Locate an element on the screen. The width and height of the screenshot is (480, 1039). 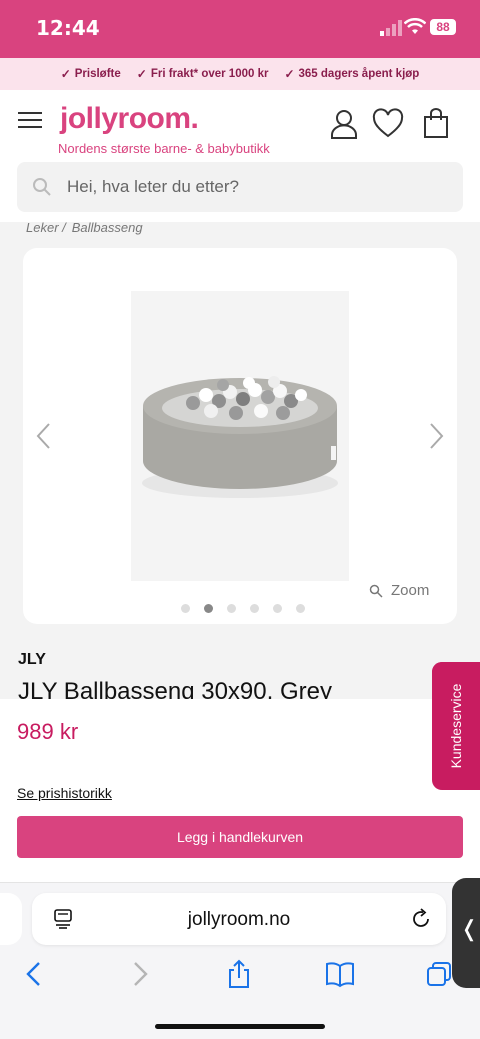
chevron-left-icon is located at coordinates (43, 436).